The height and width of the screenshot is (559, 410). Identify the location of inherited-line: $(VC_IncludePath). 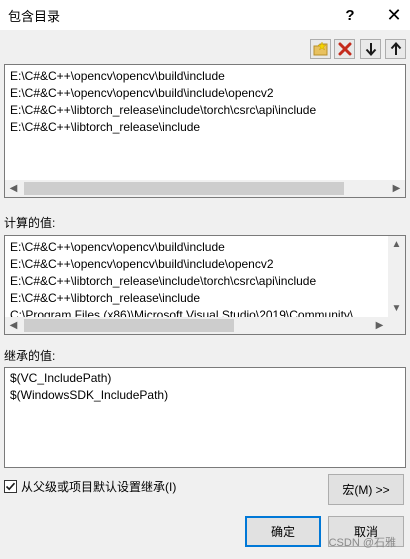
(61, 378).